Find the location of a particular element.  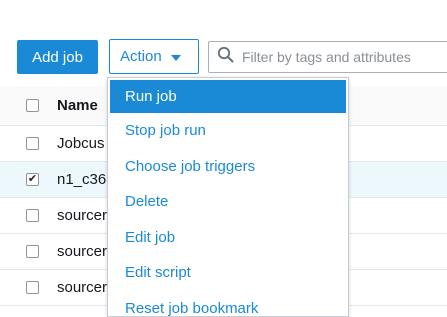

filter-search-box is located at coordinates (327, 57).